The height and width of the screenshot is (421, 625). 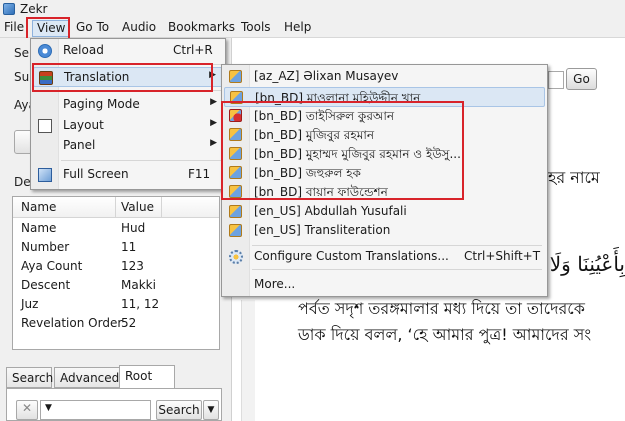 I want to click on go-button: Go, so click(x=581, y=79).